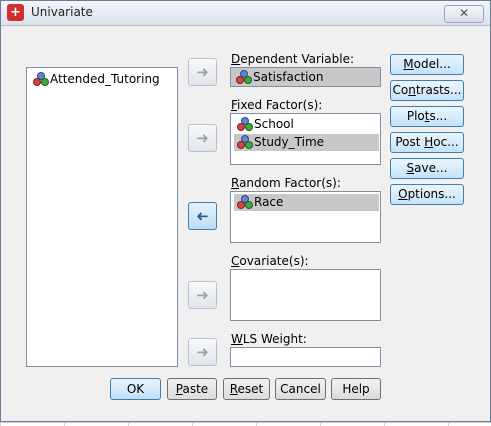  Describe the element at coordinates (135, 389) in the screenshot. I see `ok-button: OK` at that location.